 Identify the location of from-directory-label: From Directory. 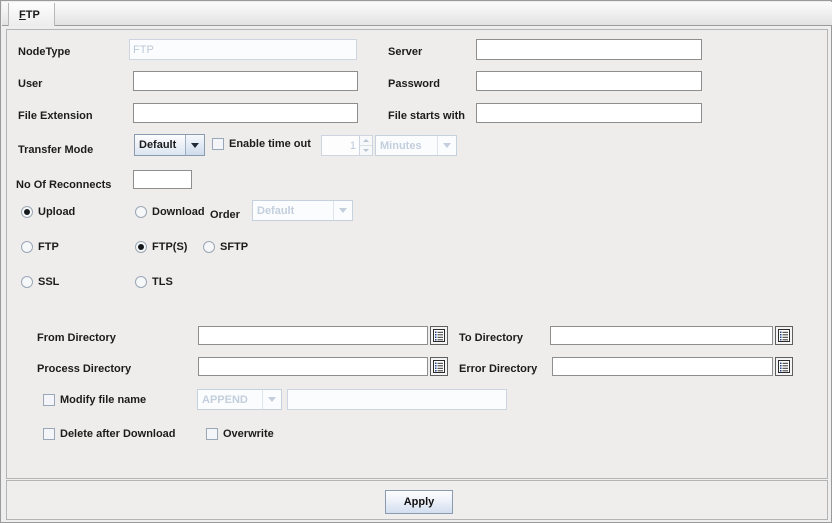
(76, 338).